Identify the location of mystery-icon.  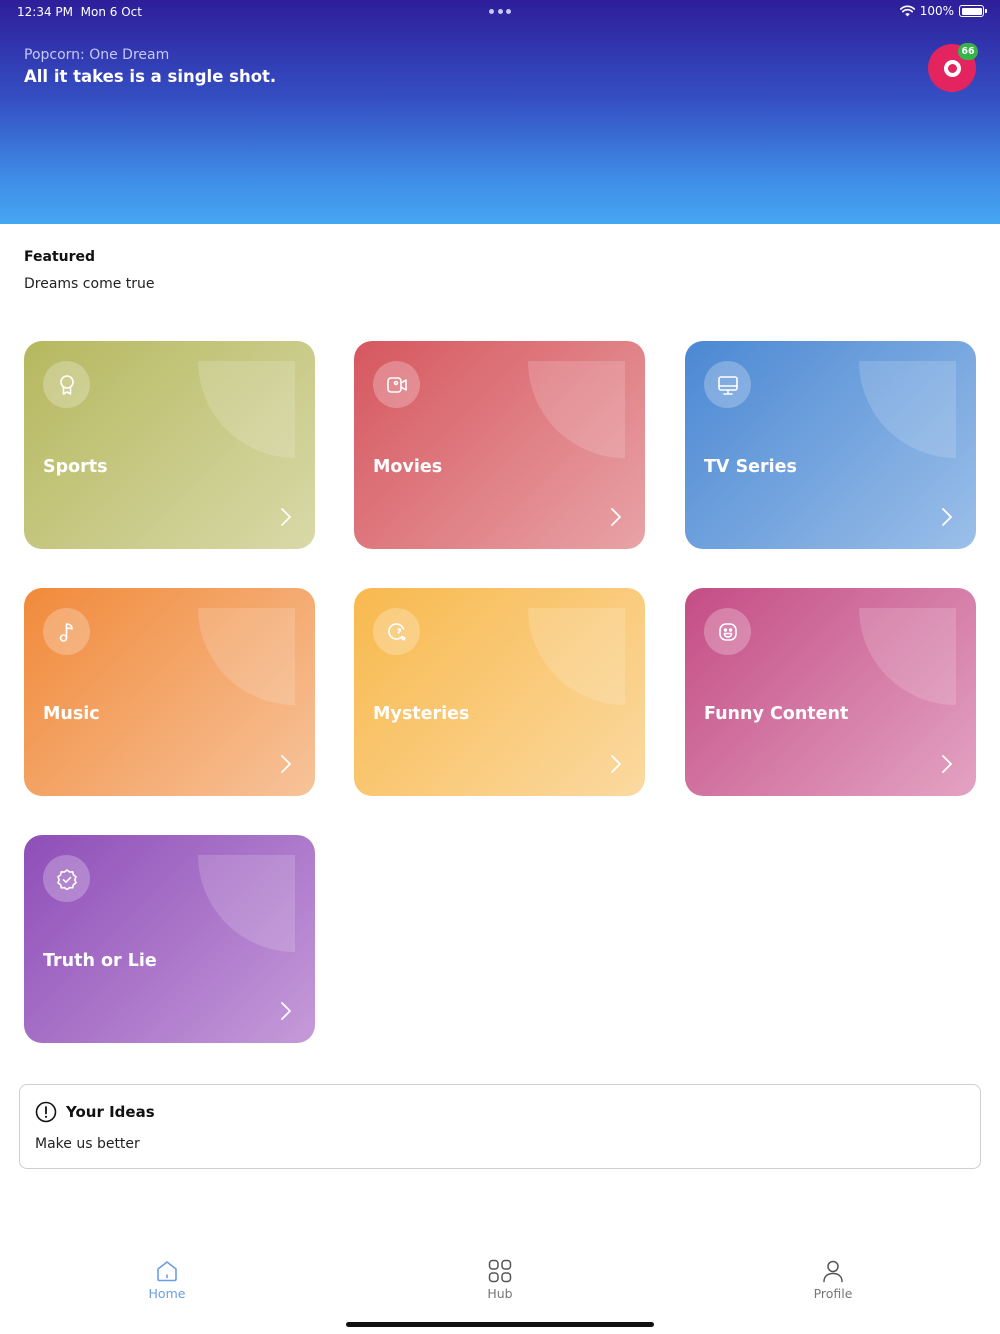
(396, 631).